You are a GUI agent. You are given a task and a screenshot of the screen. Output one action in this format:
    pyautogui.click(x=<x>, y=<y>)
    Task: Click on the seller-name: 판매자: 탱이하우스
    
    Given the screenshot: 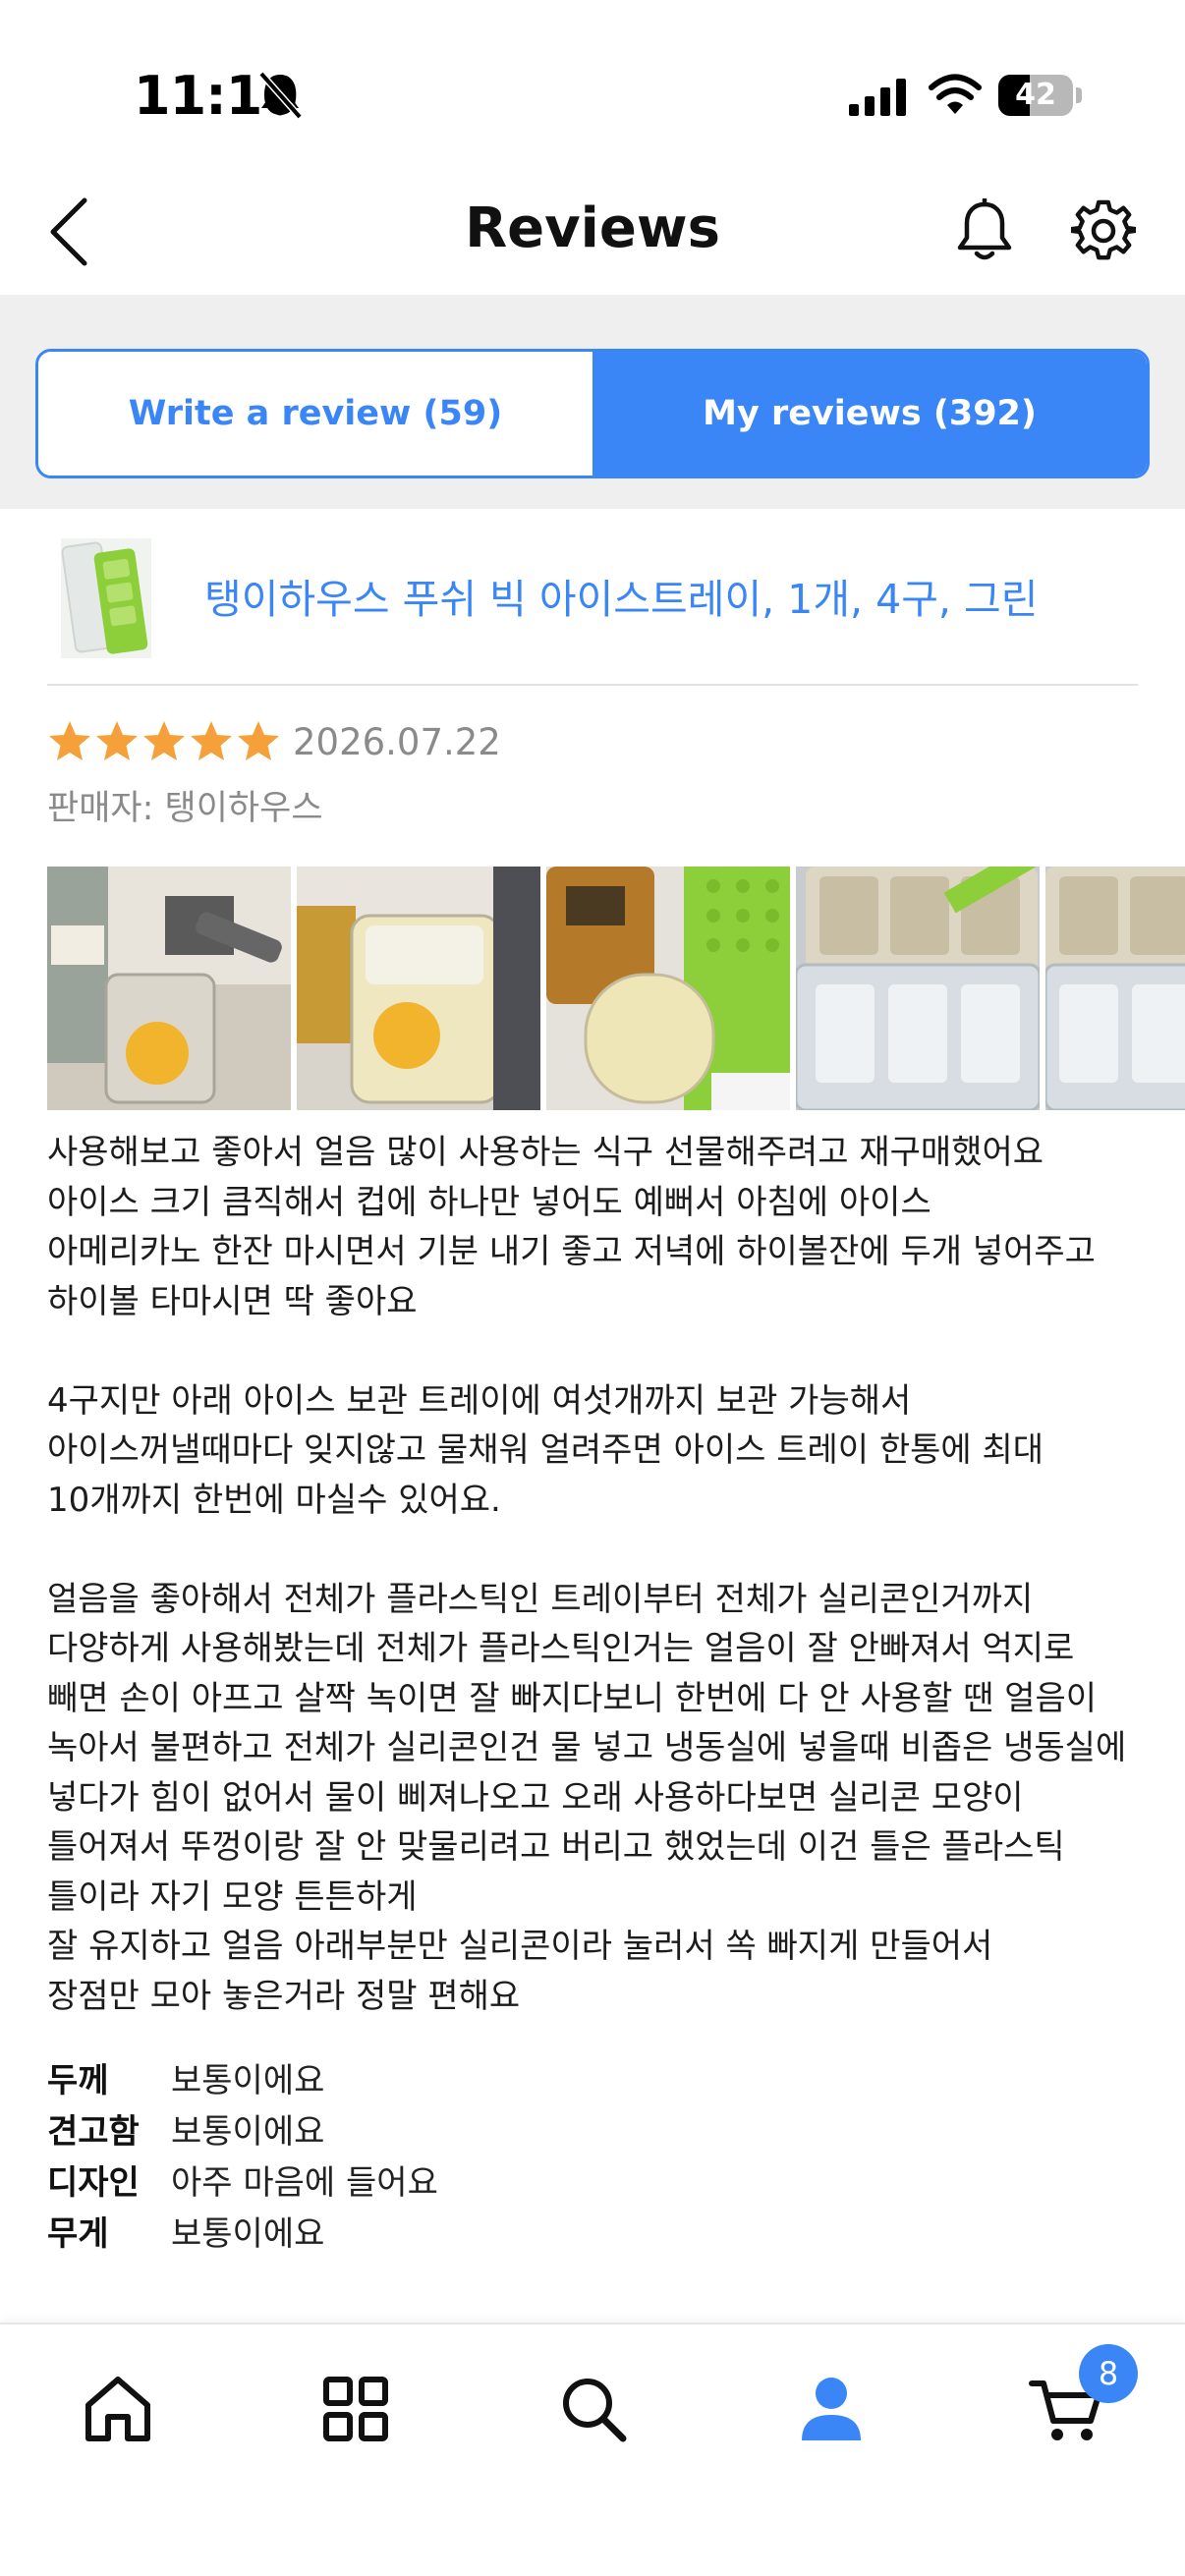 What is the action you would take?
    pyautogui.click(x=185, y=808)
    